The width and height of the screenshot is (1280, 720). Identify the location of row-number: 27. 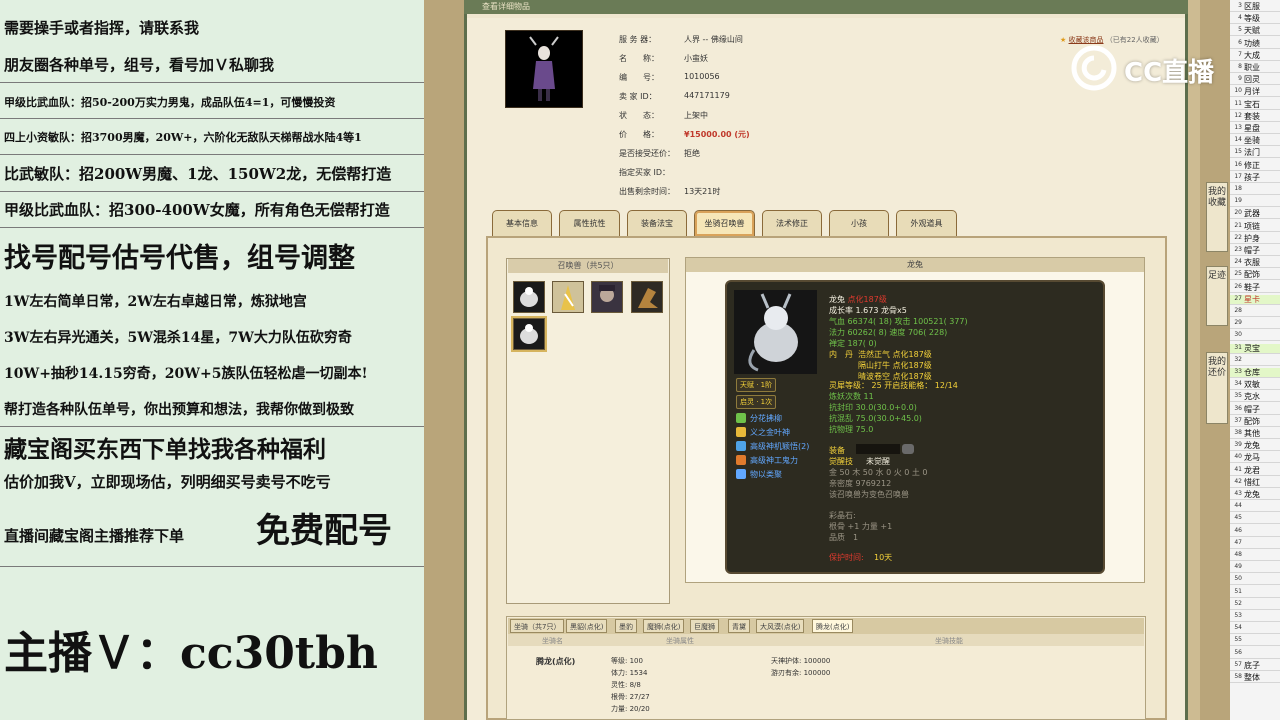
(1238, 298).